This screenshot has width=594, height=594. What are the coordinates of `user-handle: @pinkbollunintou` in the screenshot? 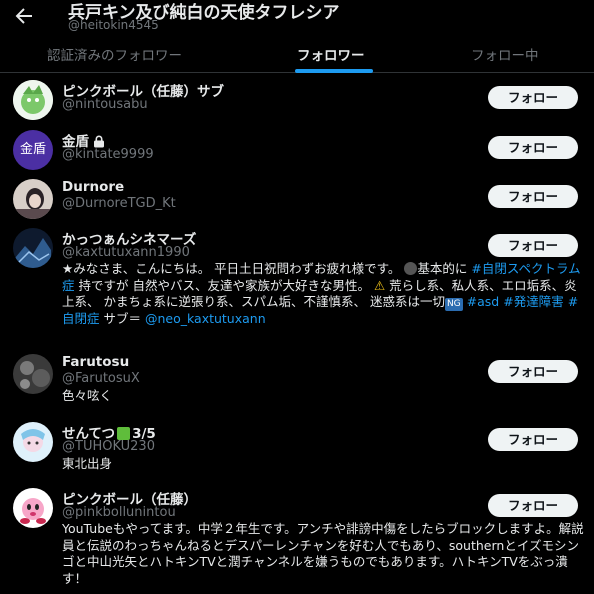 It's located at (119, 512).